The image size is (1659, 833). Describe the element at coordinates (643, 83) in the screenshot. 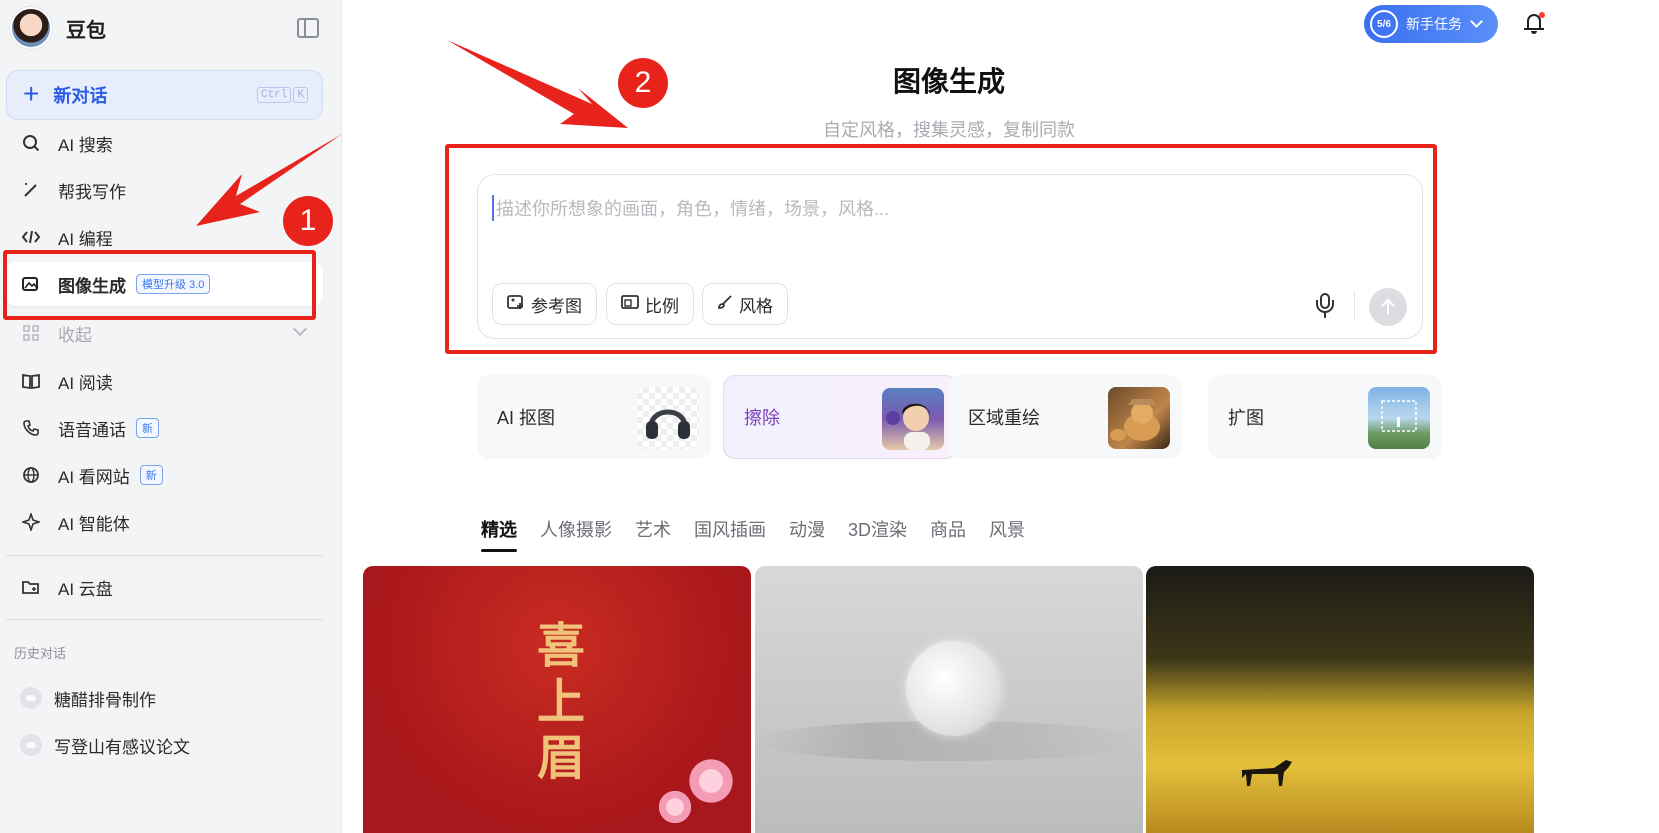

I see `step-marker: 2` at that location.